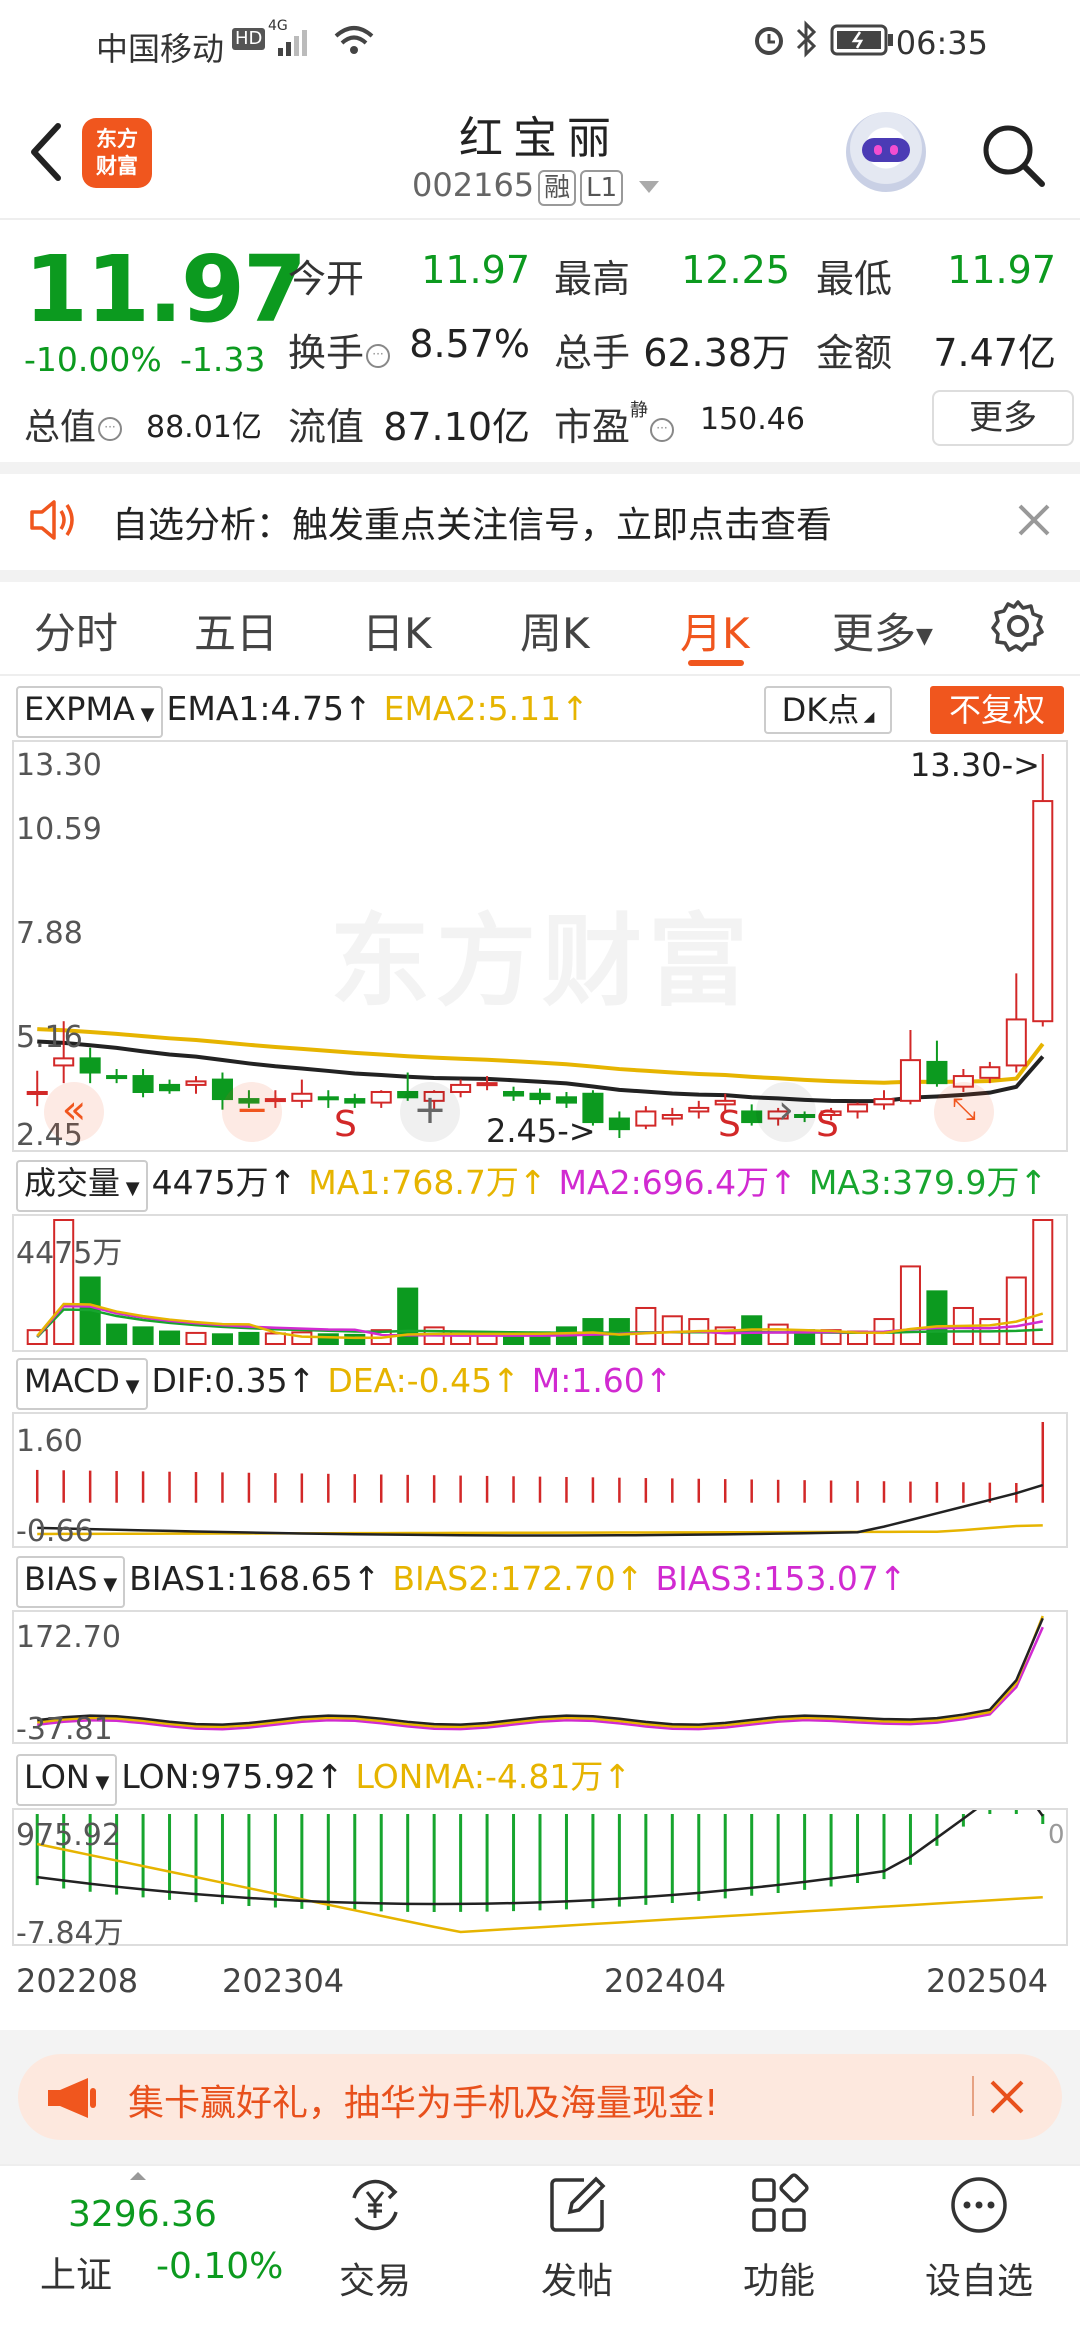  What do you see at coordinates (255, 1578) in the screenshot?
I see `bias1-value: BIAS1:168.65↑` at bounding box center [255, 1578].